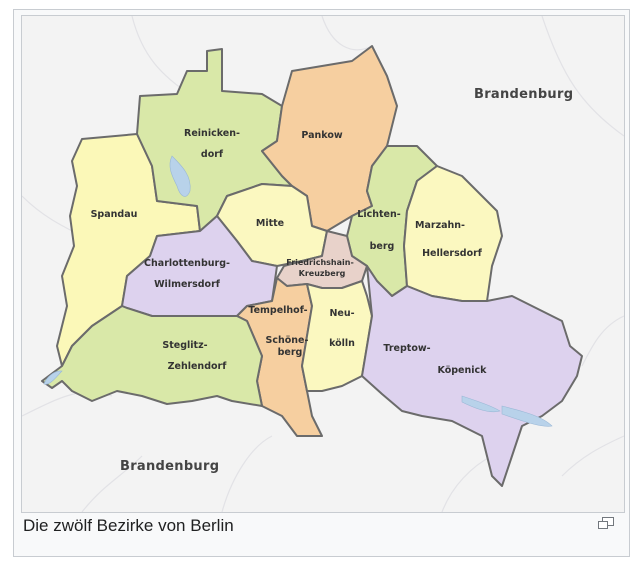  Describe the element at coordinates (270, 223) in the screenshot. I see `district-label-mitte: Mitte` at that location.